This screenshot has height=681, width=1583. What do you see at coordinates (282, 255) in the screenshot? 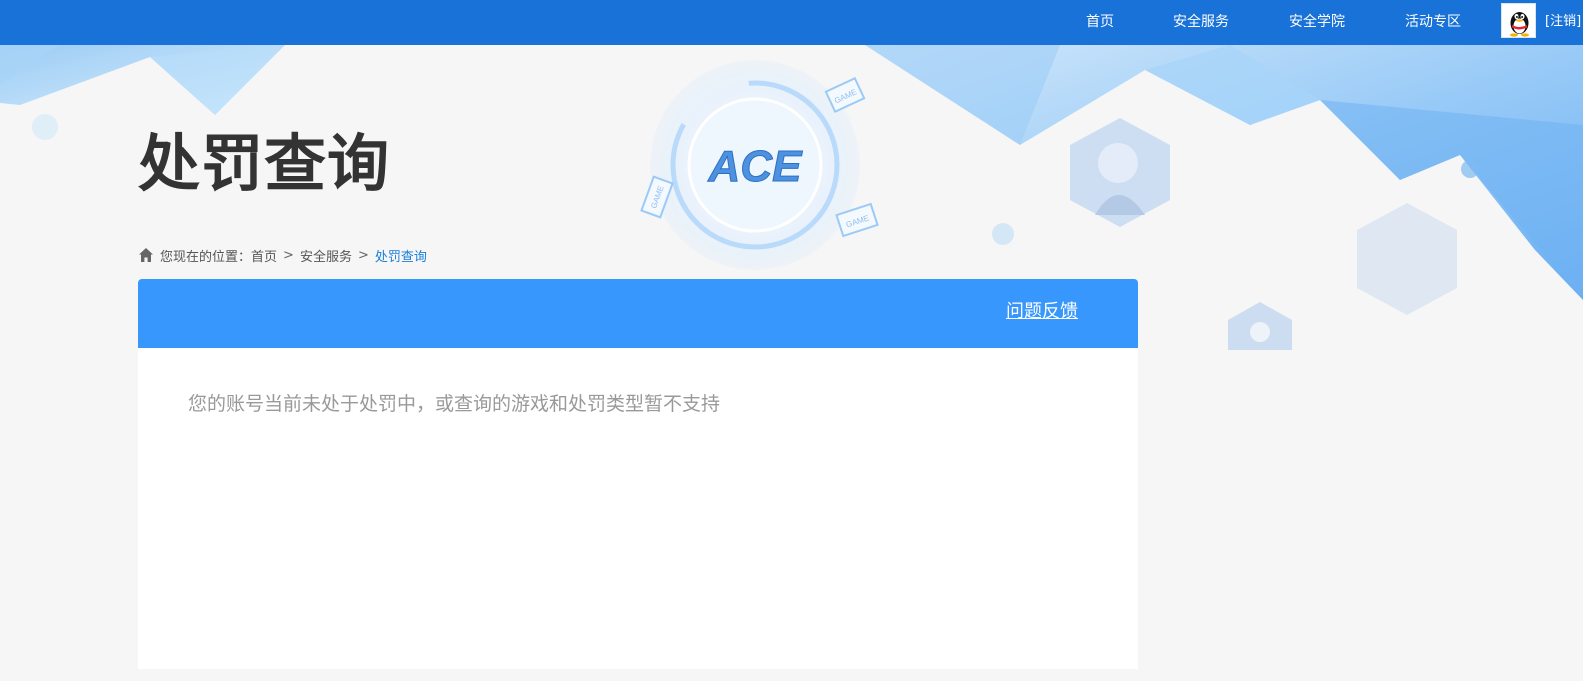
I see `breadcrumb: 您现在的位置： 首页 > 安全服务 > 处罚查询` at bounding box center [282, 255].